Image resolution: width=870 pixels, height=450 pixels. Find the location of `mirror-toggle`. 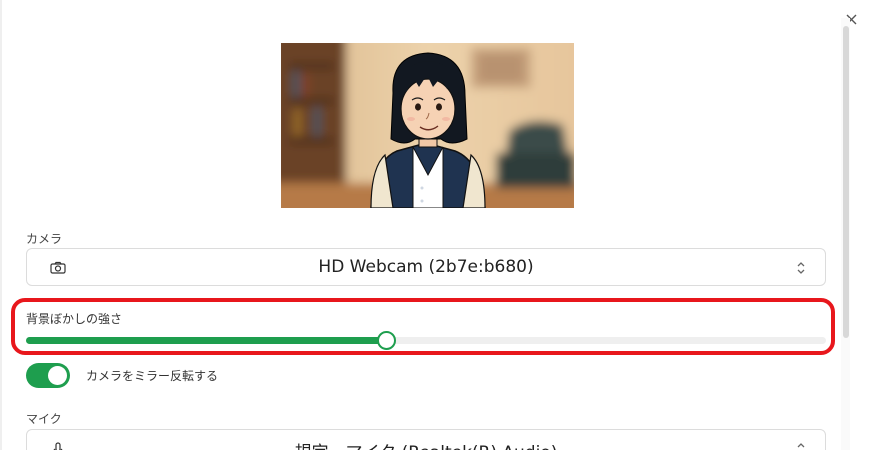

mirror-toggle is located at coordinates (48, 375).